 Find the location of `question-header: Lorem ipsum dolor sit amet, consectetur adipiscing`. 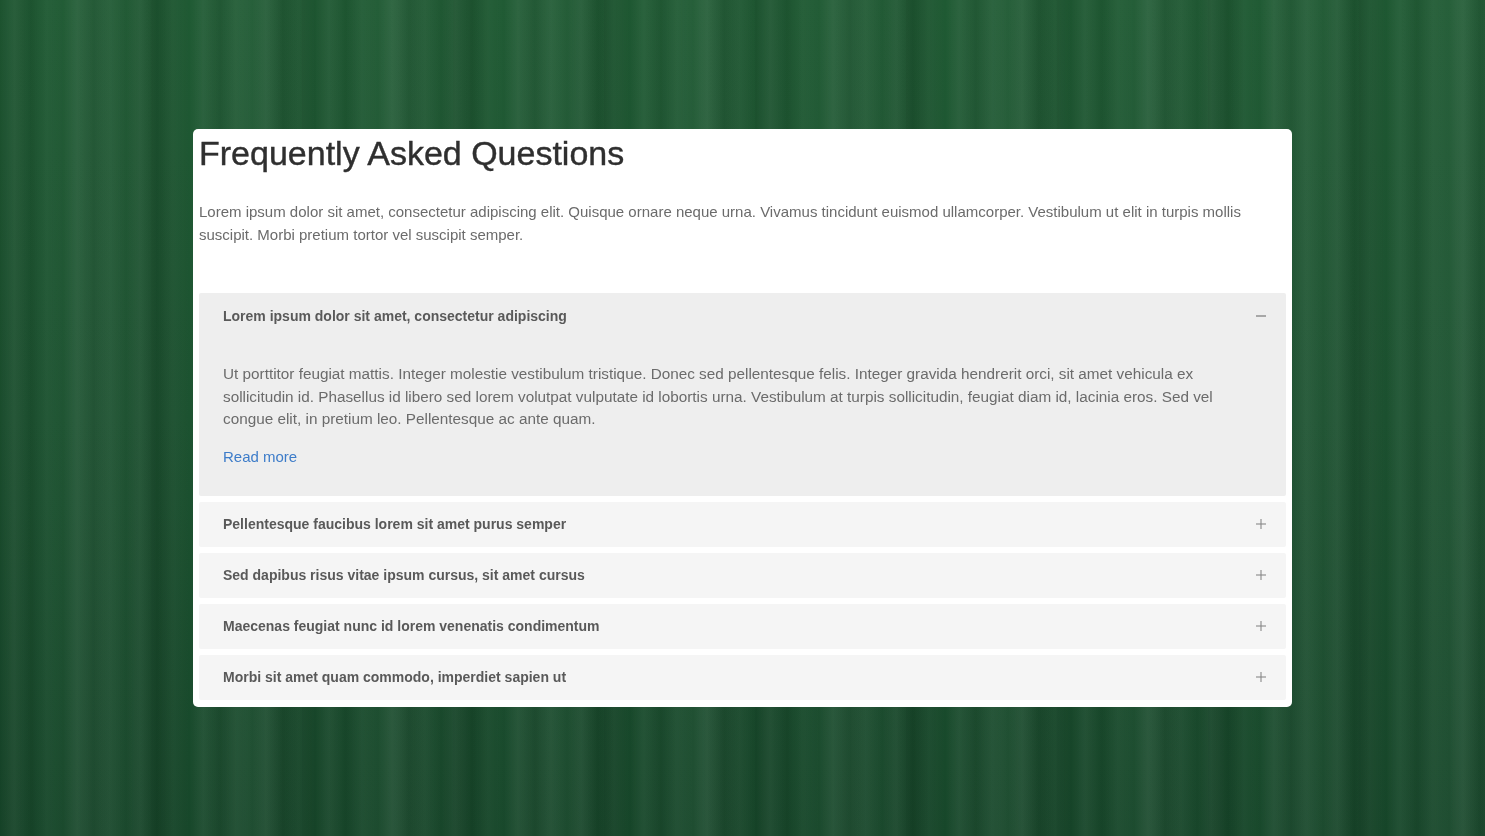

question-header: Lorem ipsum dolor sit amet, consectetur adipiscing is located at coordinates (742, 315).